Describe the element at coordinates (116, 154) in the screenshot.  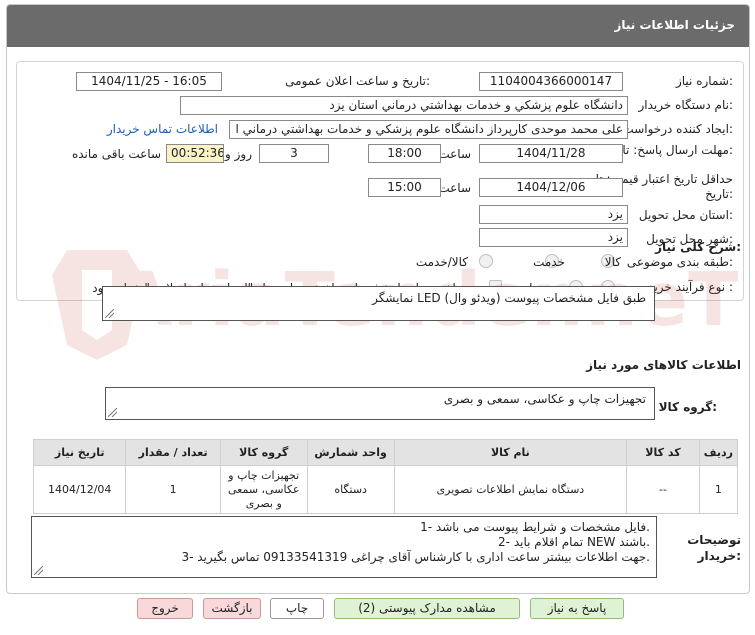
I see `remaining-label: ساعت باقی مانده` at that location.